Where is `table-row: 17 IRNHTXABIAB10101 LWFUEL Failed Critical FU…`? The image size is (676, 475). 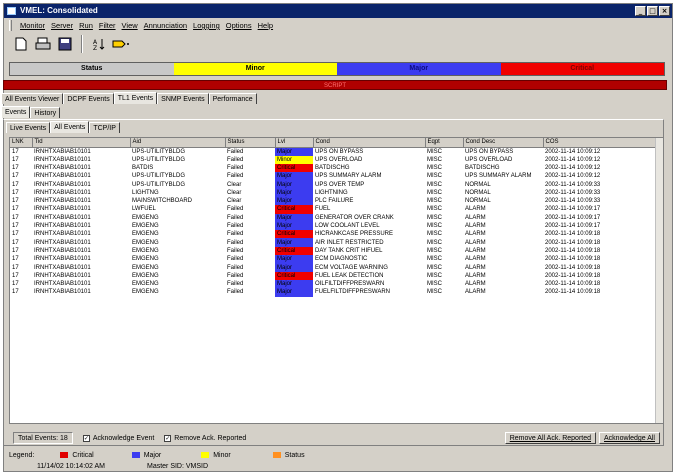 table-row: 17 IRNHTXABIAB10101 LWFUEL Failed Critical FU… is located at coordinates (336, 209).